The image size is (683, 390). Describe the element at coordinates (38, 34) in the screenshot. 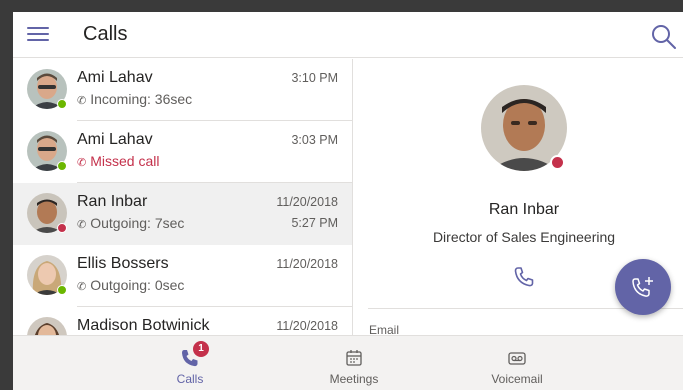

I see `hamburger-menu-icon` at that location.